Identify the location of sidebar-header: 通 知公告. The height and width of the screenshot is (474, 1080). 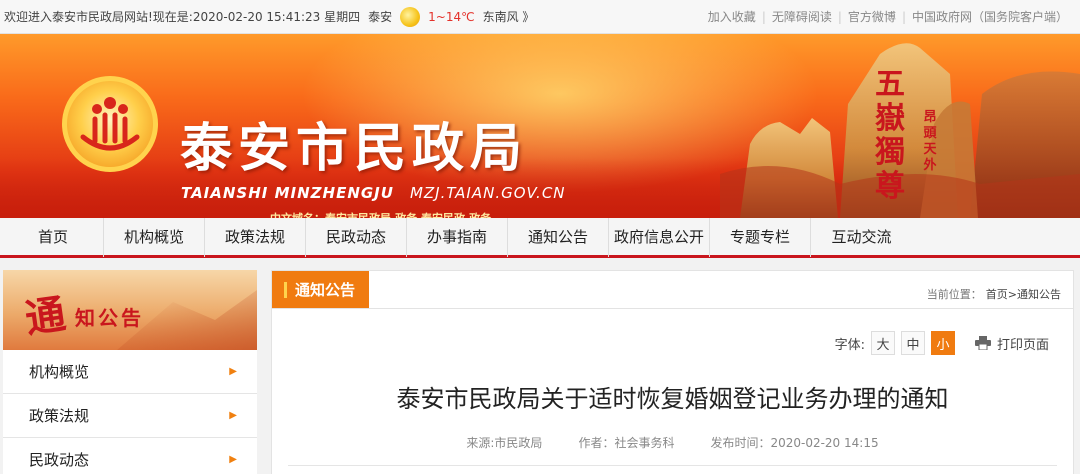
(130, 310).